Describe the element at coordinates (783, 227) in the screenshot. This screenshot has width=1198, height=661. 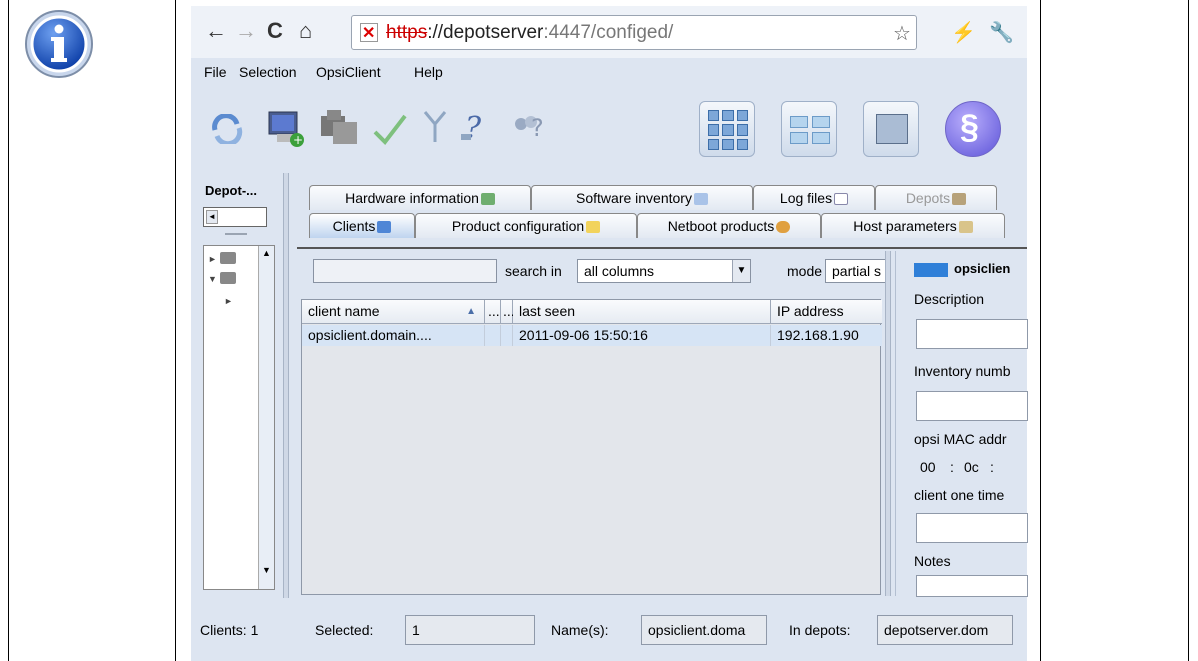
I see `linux-icon` at that location.